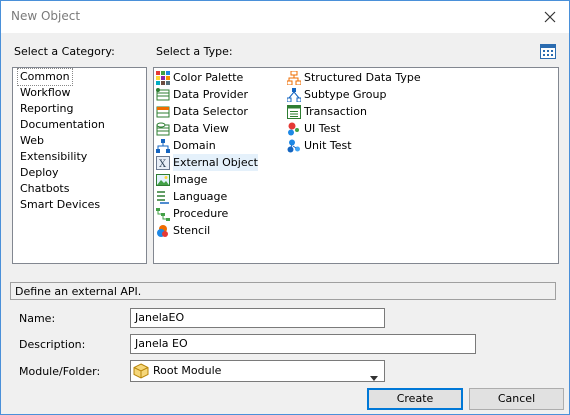 The height and width of the screenshot is (415, 570). Describe the element at coordinates (374, 378) in the screenshot. I see `chevron-down-icon` at that location.